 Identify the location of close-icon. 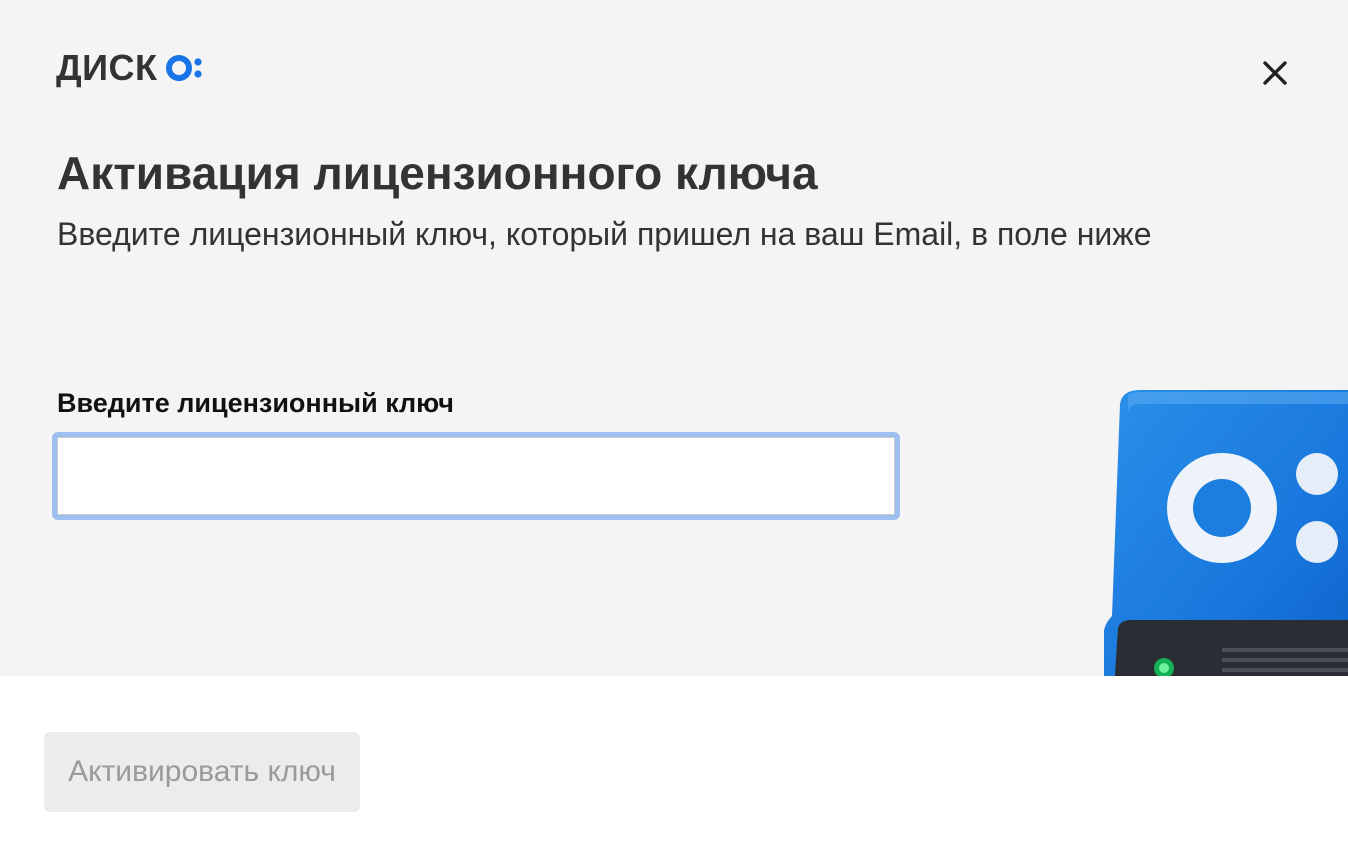
(1275, 75).